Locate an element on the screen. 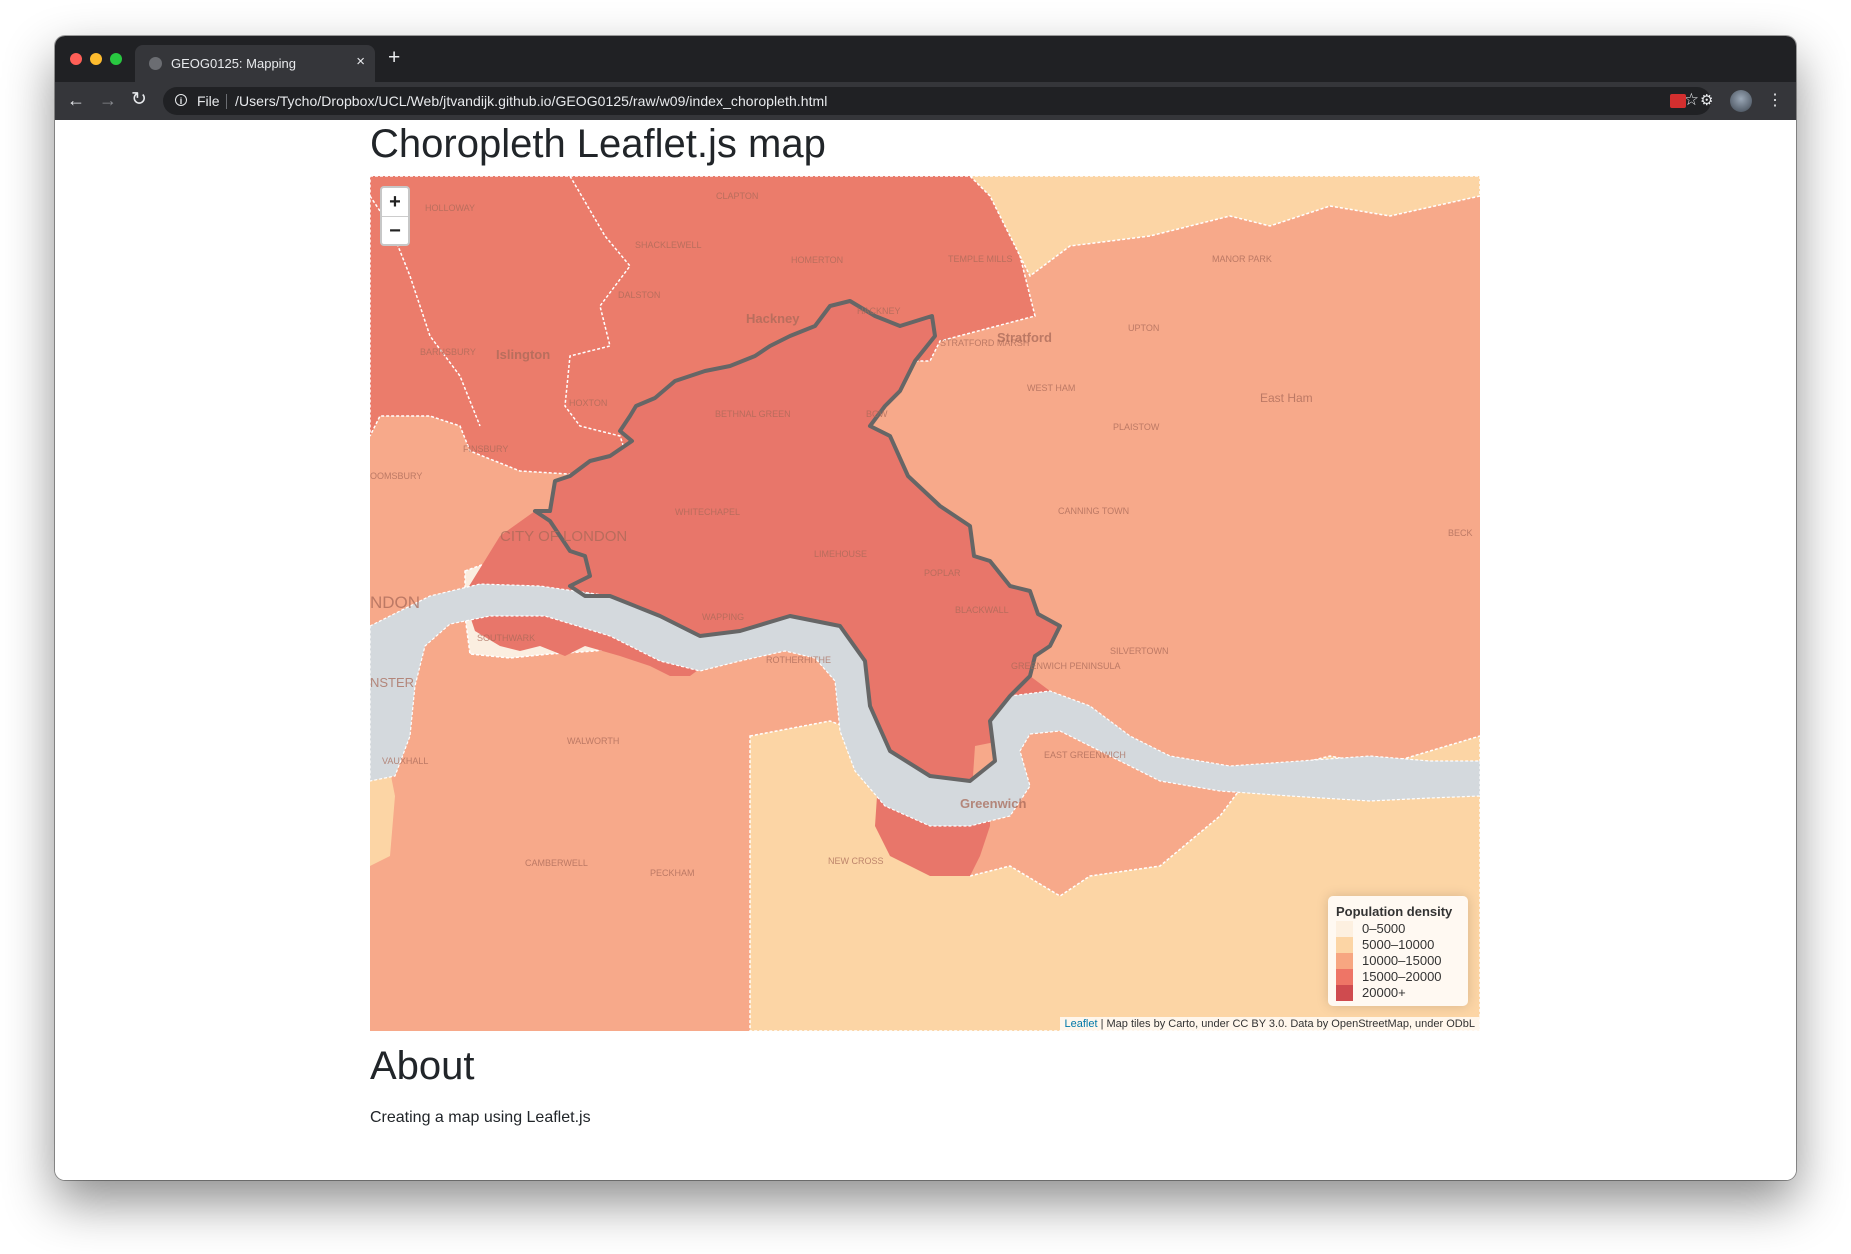 This screenshot has width=1851, height=1254. zoom-in-button: + is located at coordinates (395, 202).